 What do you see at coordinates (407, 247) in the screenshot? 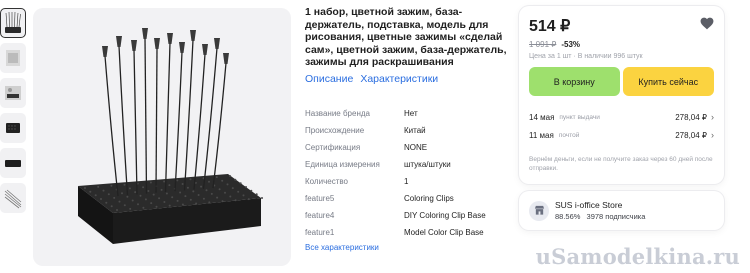
I see `all-specs-link: Все характеристики` at bounding box center [407, 247].